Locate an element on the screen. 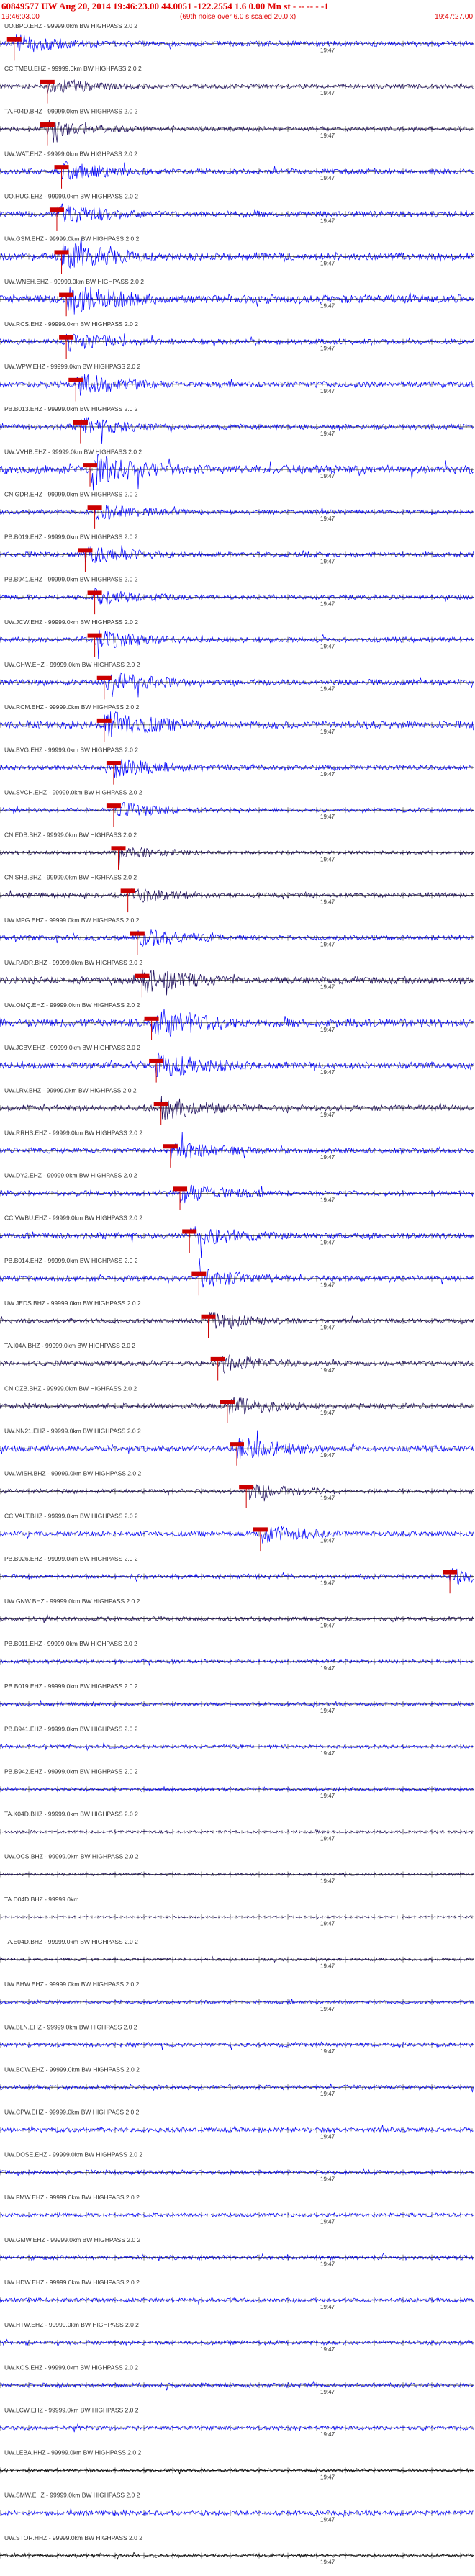 This screenshot has height=2576, width=475. station-label: UW.OCS.BHZ - 99999.0km BW HIGHPASS 2.0 2 is located at coordinates (71, 1856).